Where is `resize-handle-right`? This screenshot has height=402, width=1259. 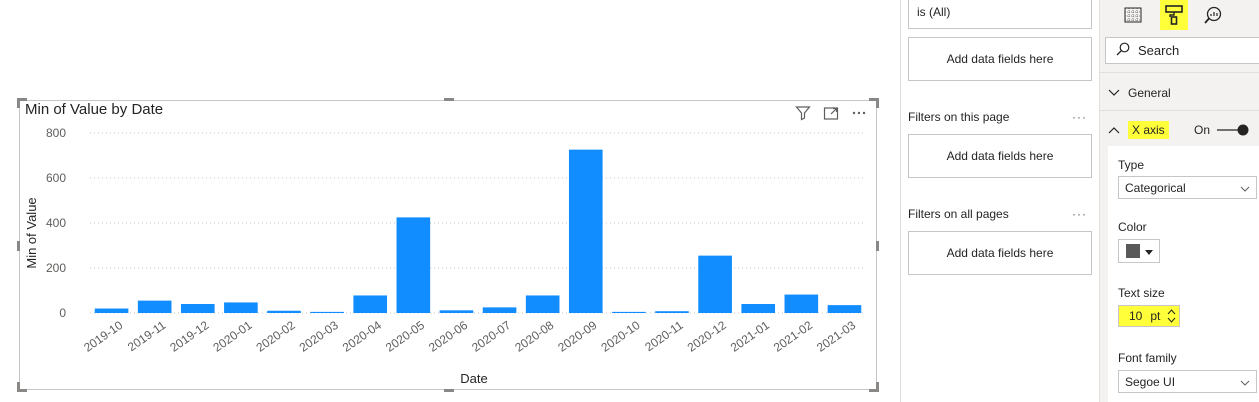 resize-handle-right is located at coordinates (877, 246).